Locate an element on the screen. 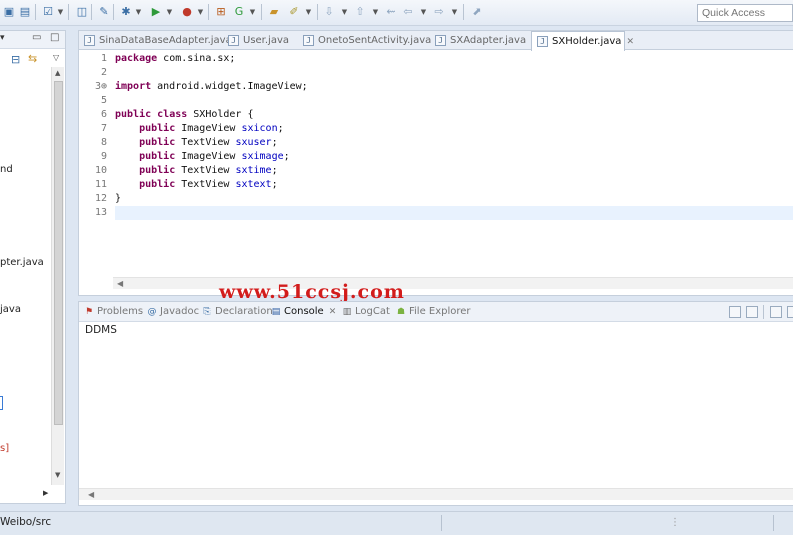 The height and width of the screenshot is (535, 793). new-class-icon: ◫ is located at coordinates (82, 12).